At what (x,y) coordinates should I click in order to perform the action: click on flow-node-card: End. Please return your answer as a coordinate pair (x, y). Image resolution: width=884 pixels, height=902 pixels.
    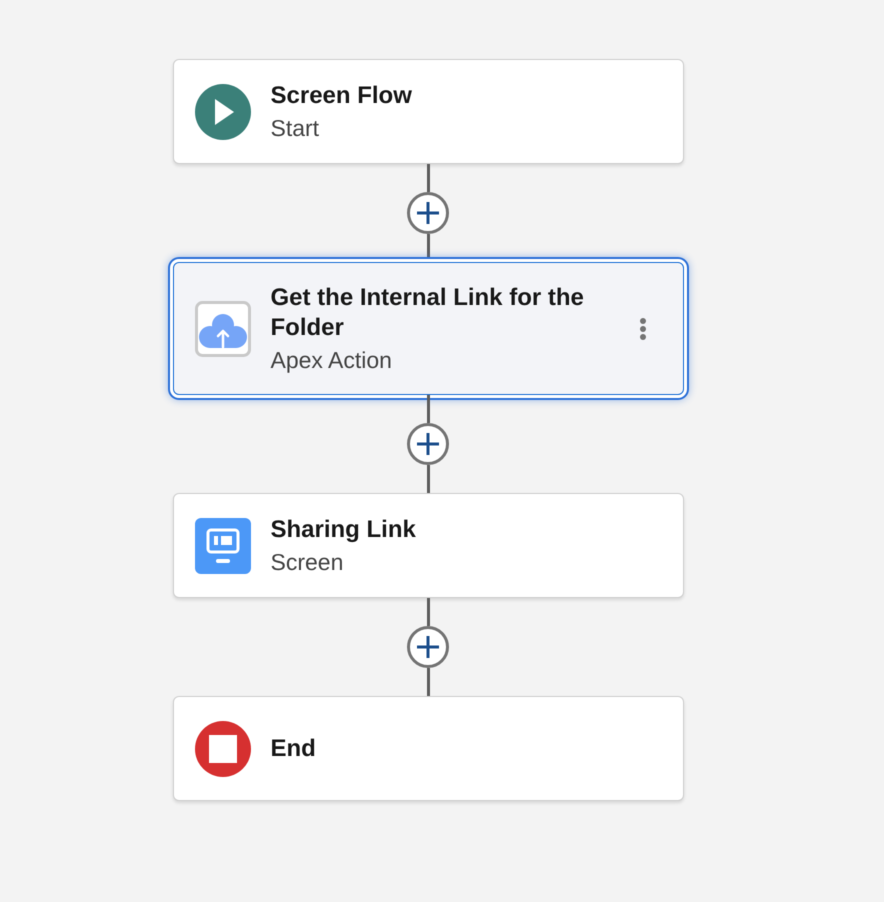
    Looking at the image, I should click on (428, 748).